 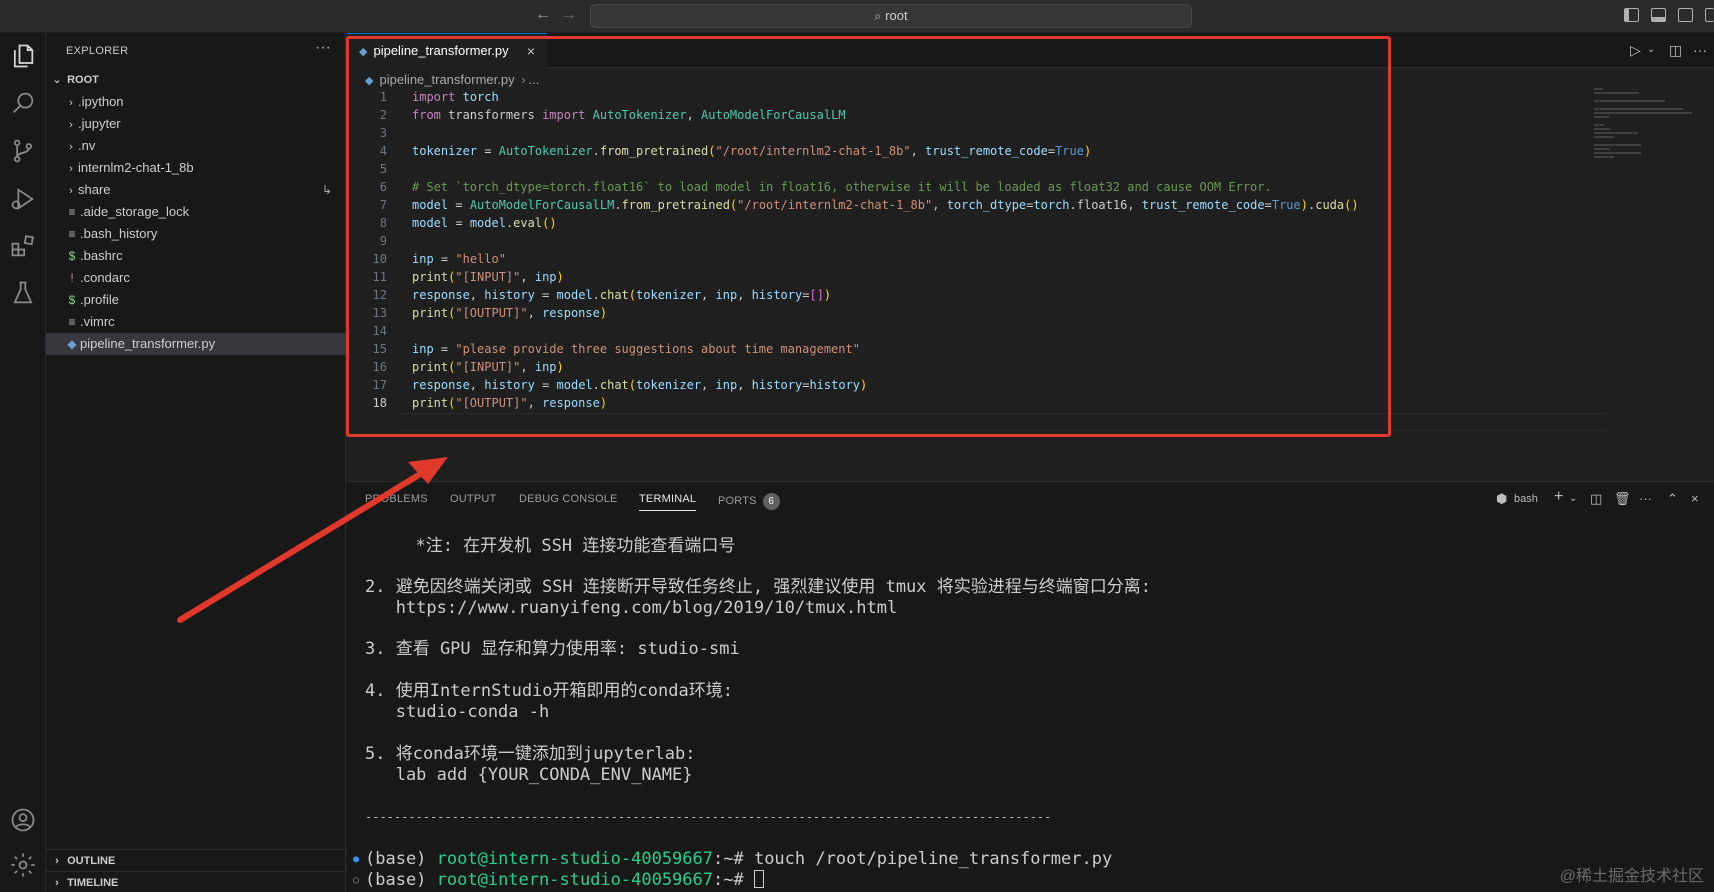 What do you see at coordinates (510, 403) in the screenshot?
I see `code-line-text: print("[OUTPUT]", response)` at bounding box center [510, 403].